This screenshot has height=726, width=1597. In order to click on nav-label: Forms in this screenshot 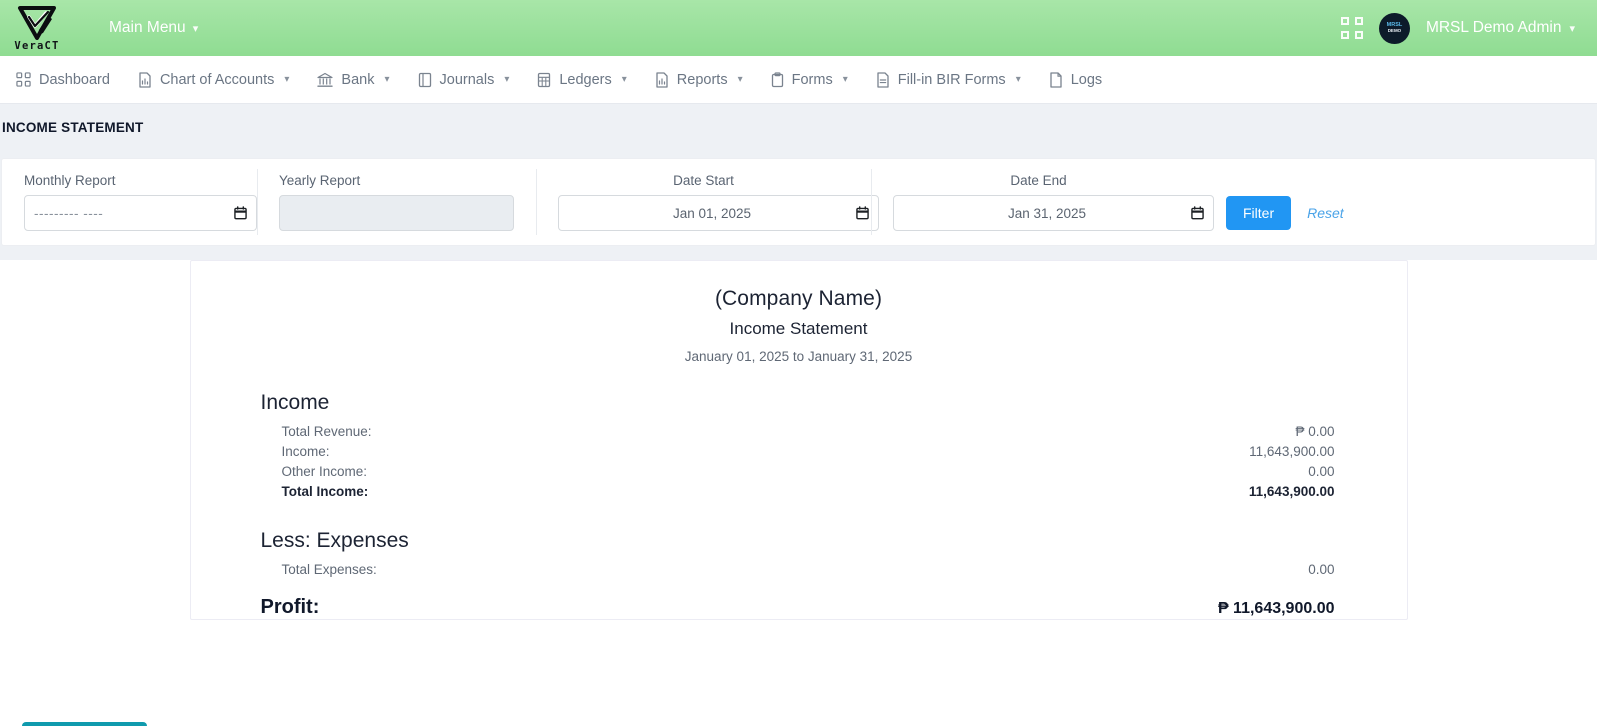, I will do `click(812, 79)`.